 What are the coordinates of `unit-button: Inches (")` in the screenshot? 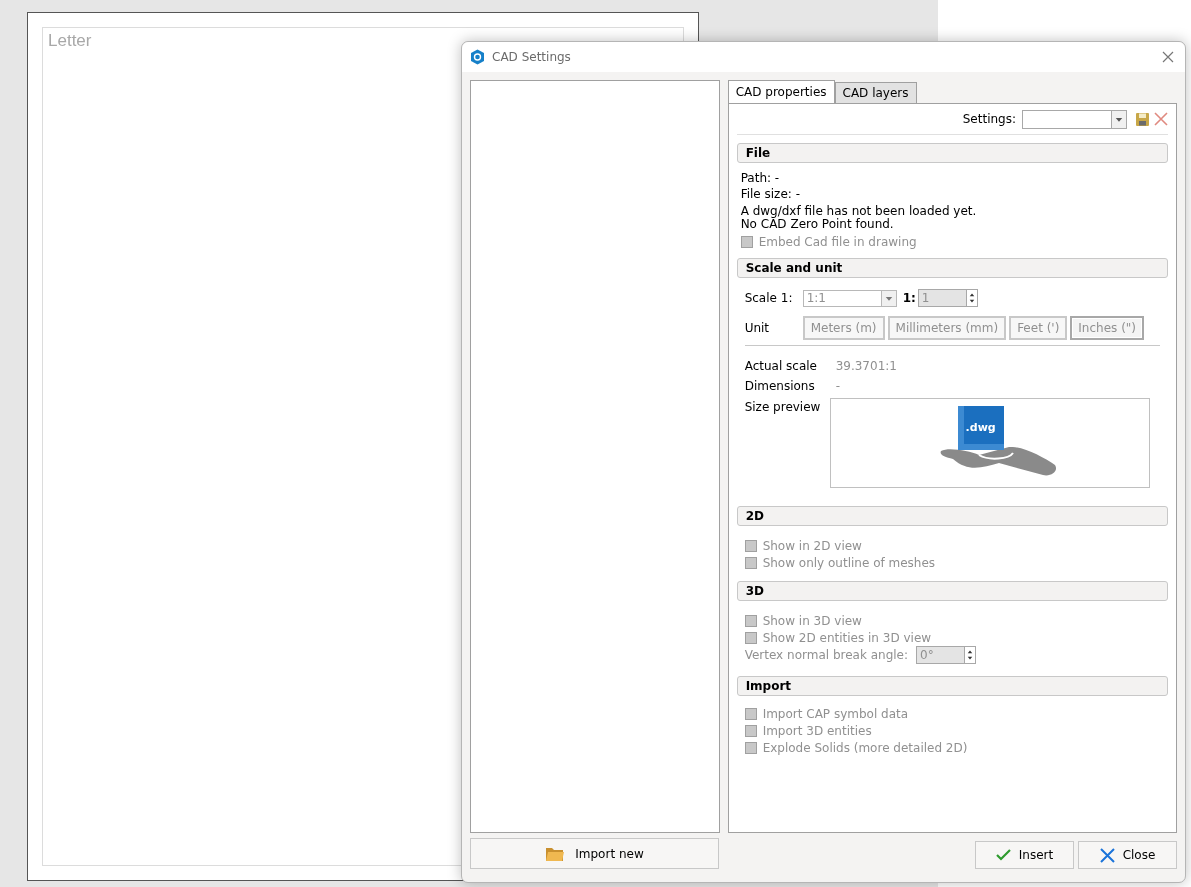 It's located at (1107, 328).